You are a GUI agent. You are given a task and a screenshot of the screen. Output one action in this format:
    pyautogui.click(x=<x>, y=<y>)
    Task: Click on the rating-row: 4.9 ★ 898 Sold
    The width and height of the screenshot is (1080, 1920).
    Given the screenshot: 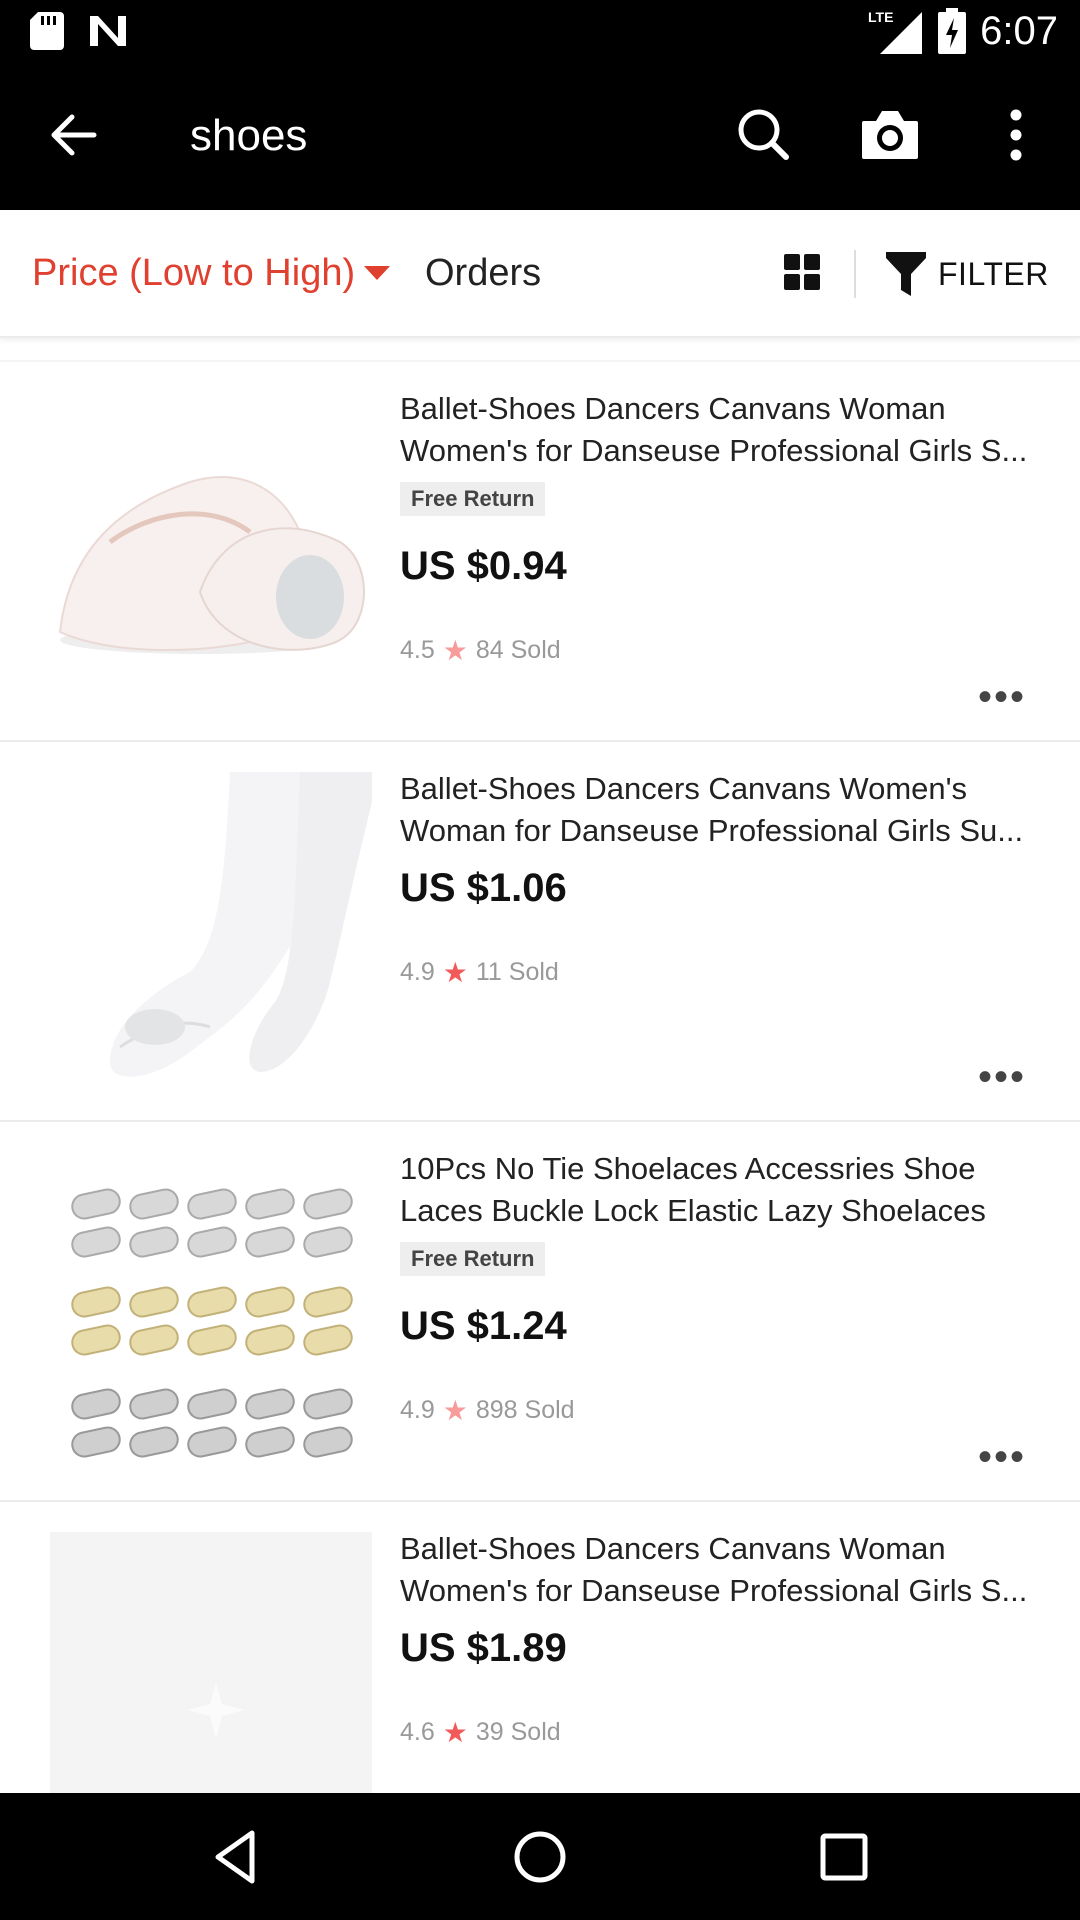 What is the action you would take?
    pyautogui.click(x=487, y=1410)
    